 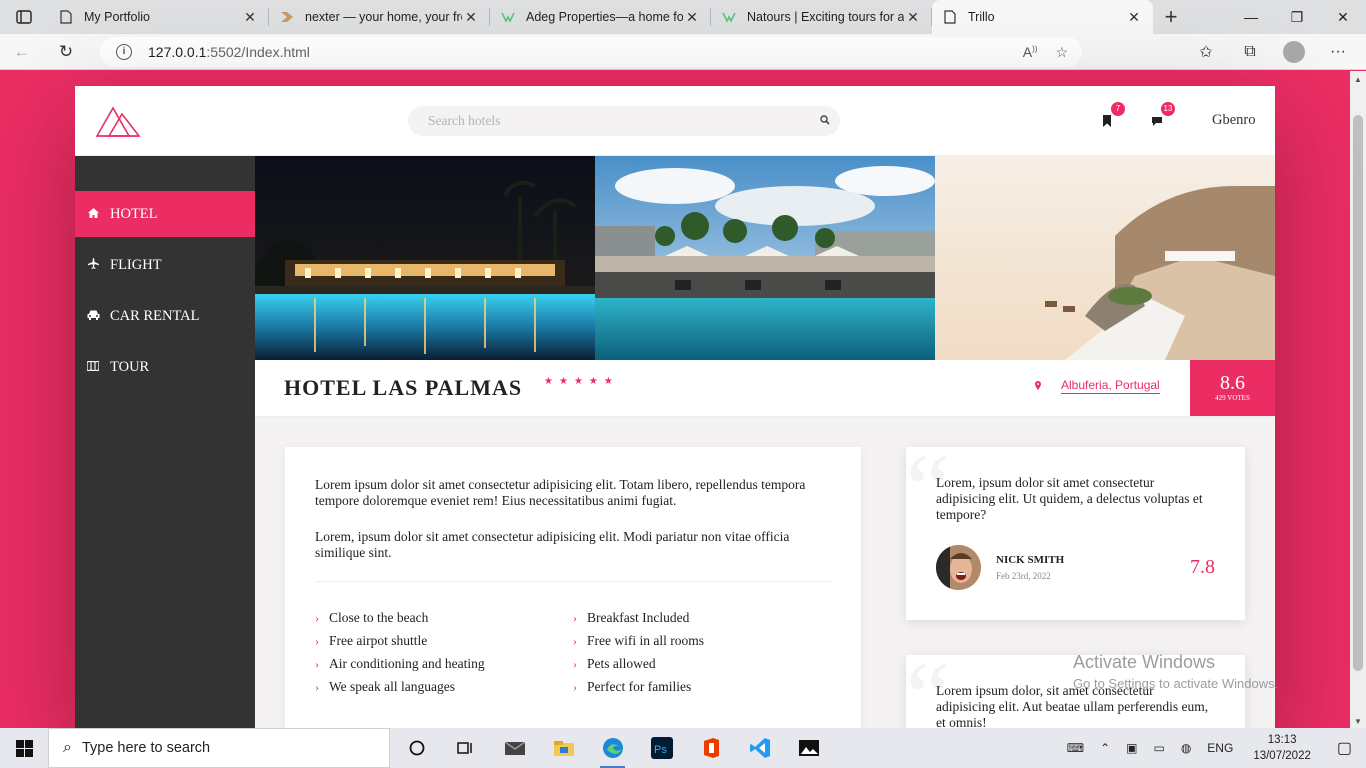 I want to click on search-field: Search hotels, so click(x=624, y=121).